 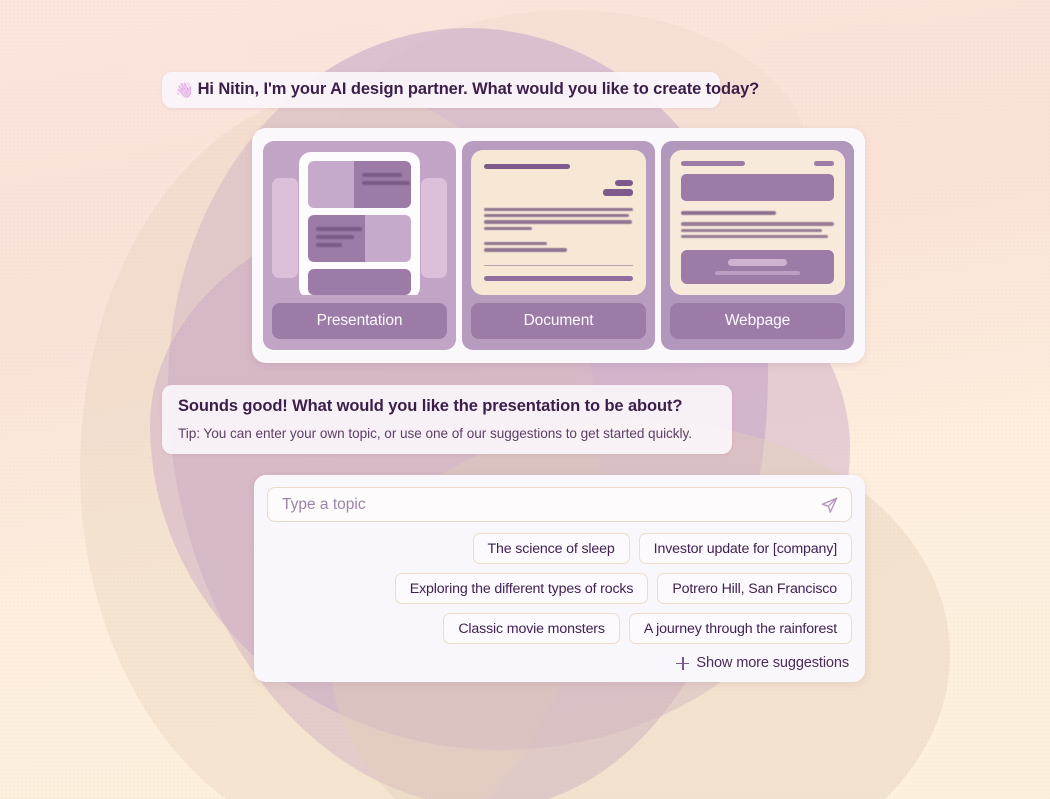 I want to click on show-more-suggestions-button: Show more suggestions, so click(x=559, y=663).